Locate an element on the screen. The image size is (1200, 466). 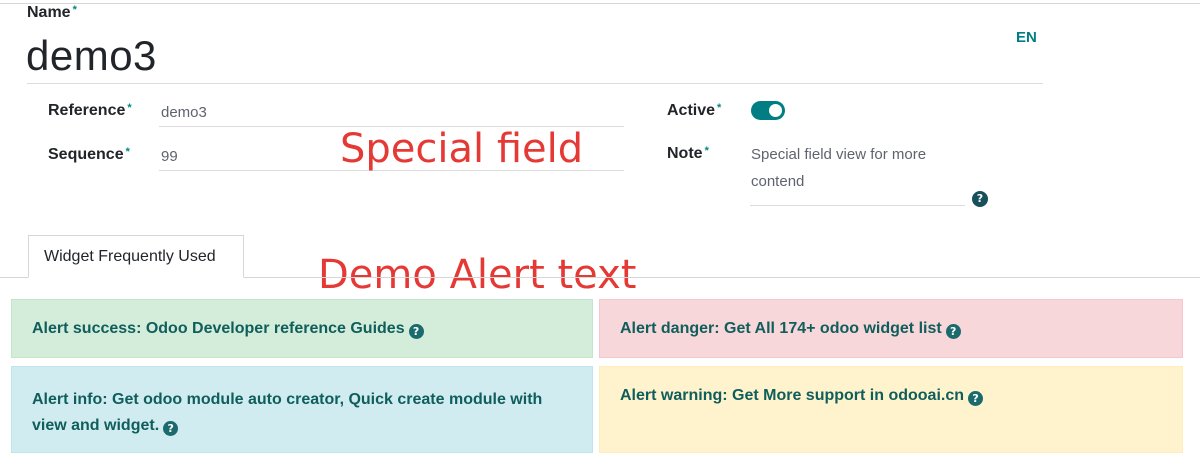
sequence-input: 99 is located at coordinates (169, 156).